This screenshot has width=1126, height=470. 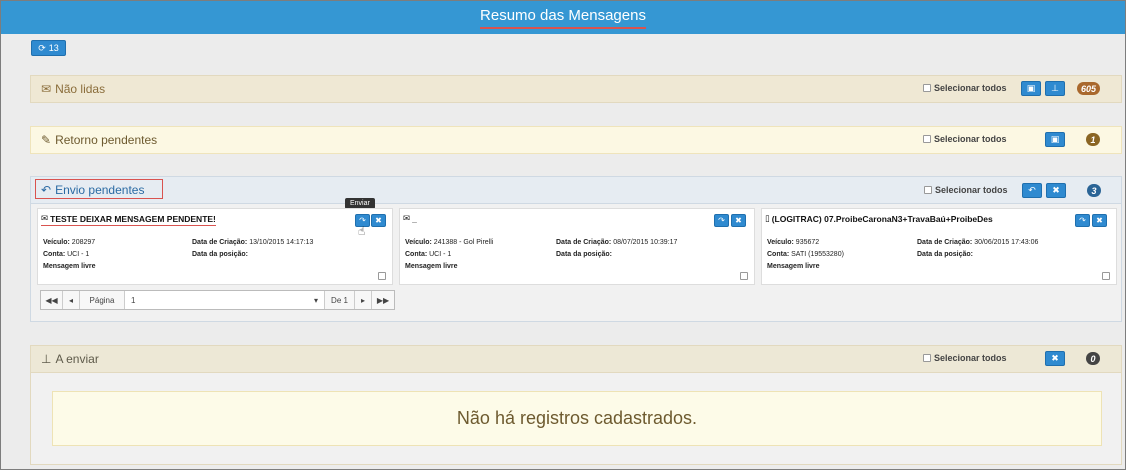 I want to click on select-all-send: Selecionar todos, so click(x=966, y=190).